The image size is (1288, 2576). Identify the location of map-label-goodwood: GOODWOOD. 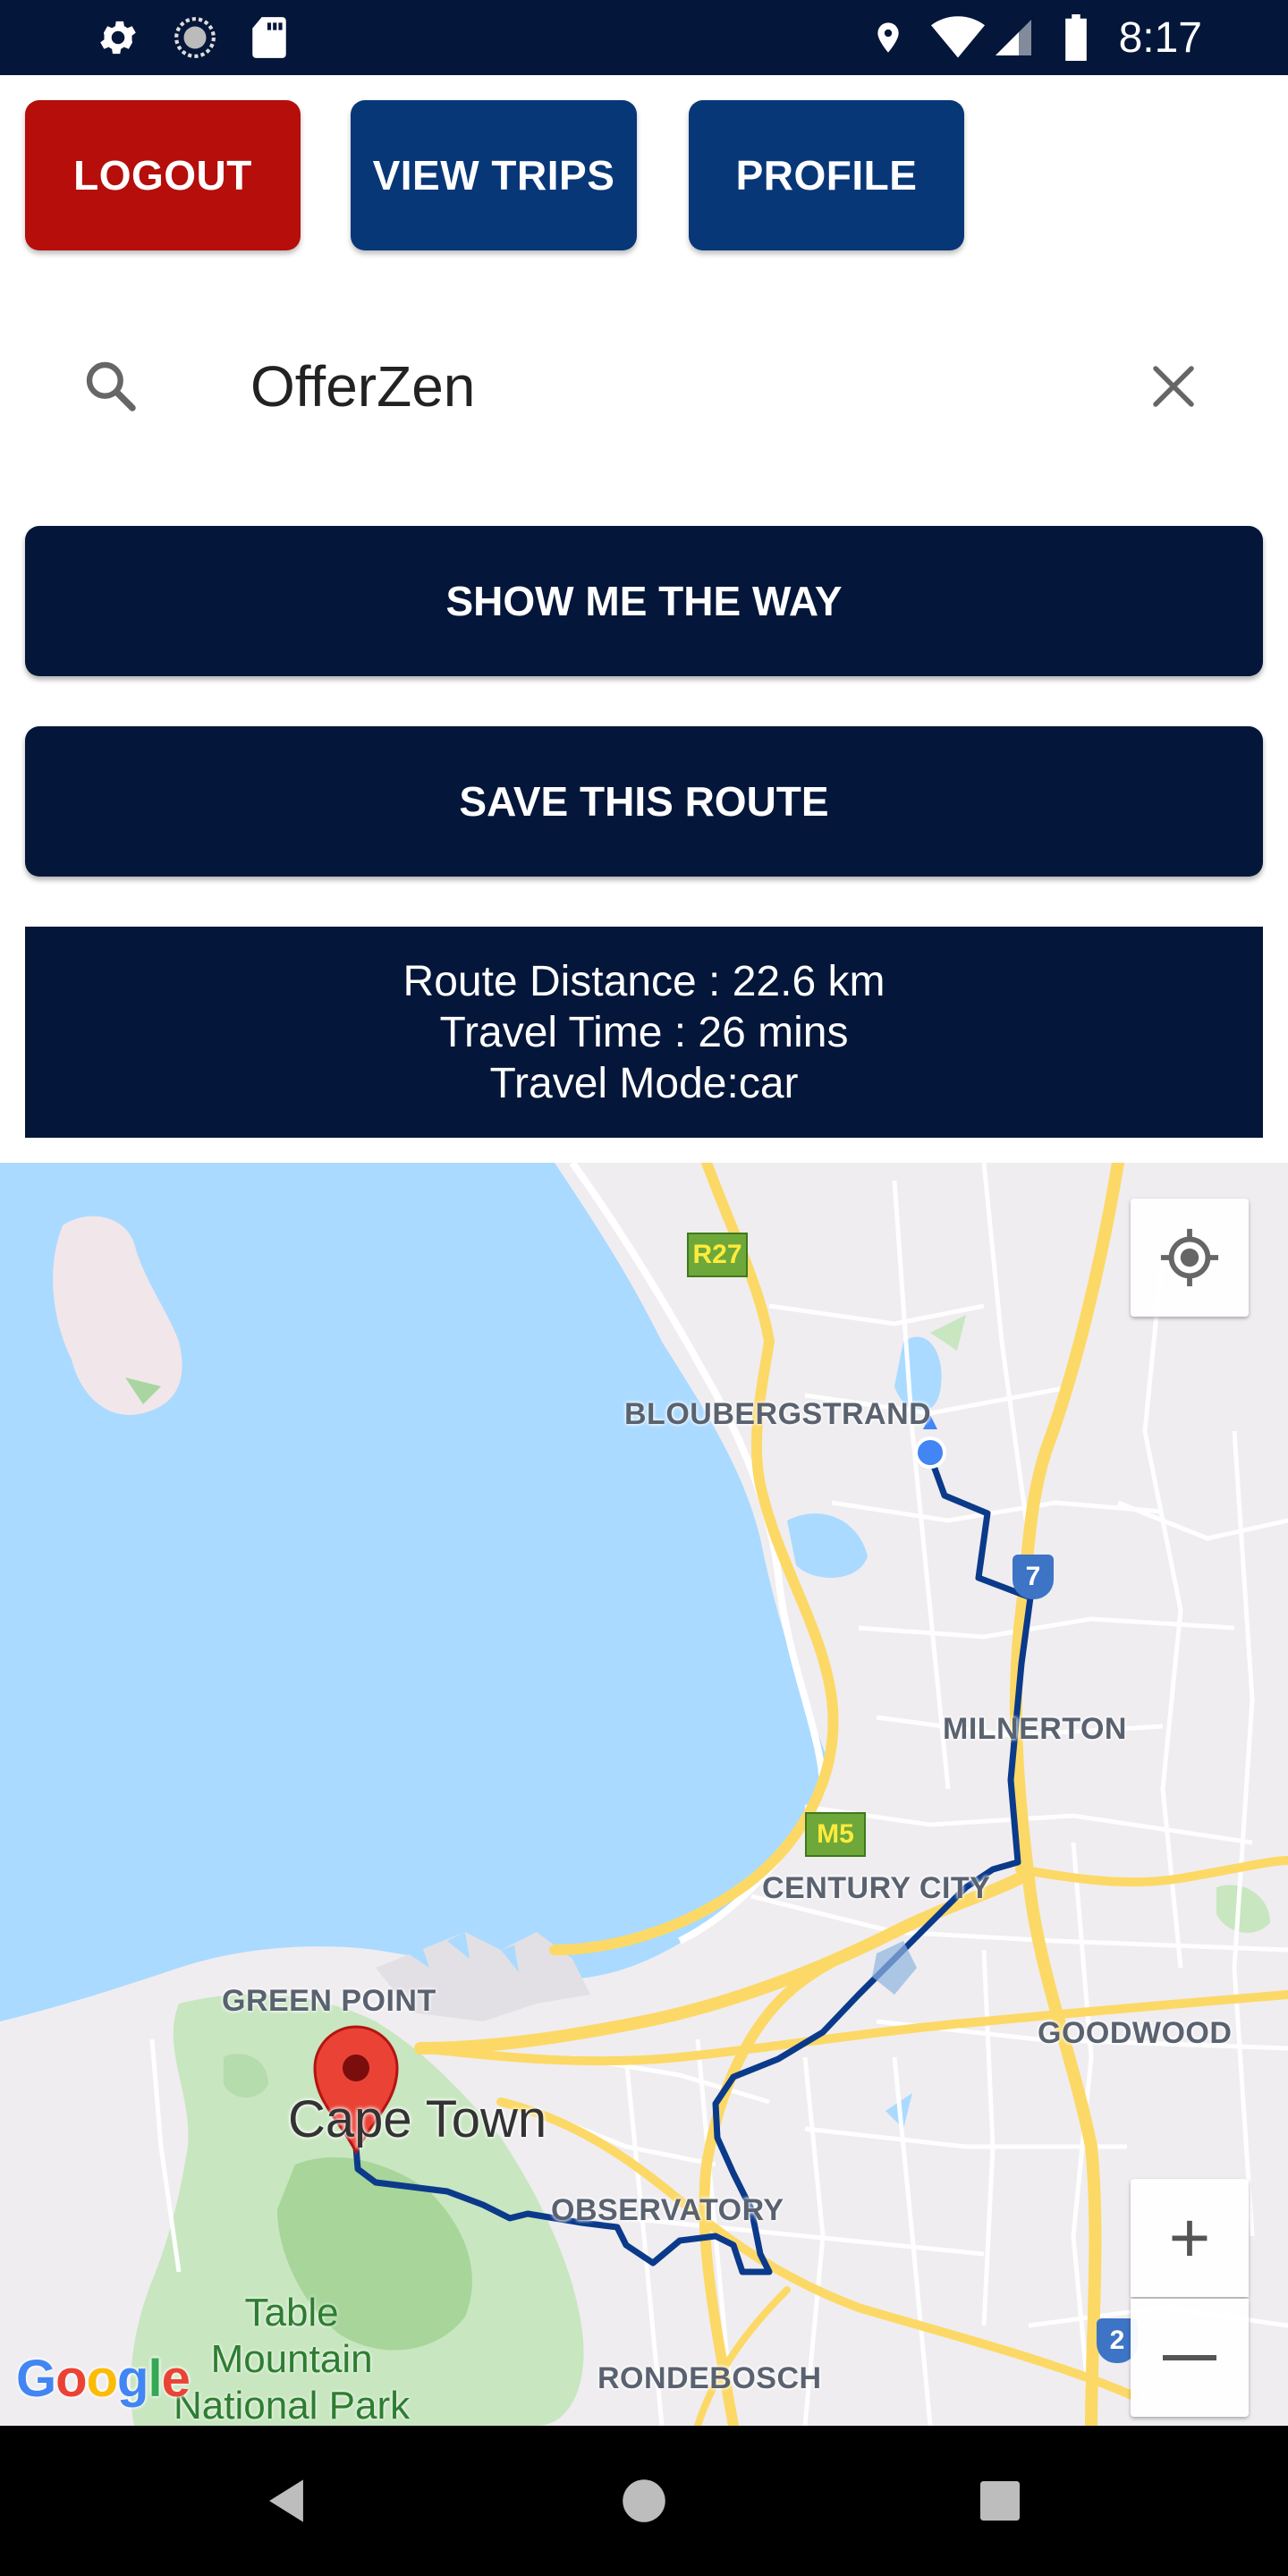
(1135, 2033).